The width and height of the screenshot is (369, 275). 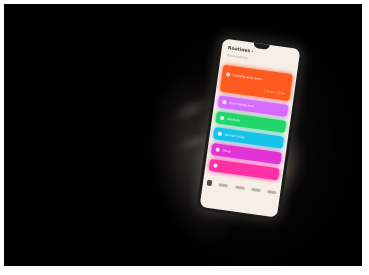 What do you see at coordinates (261, 46) in the screenshot?
I see `phone-notch` at bounding box center [261, 46].